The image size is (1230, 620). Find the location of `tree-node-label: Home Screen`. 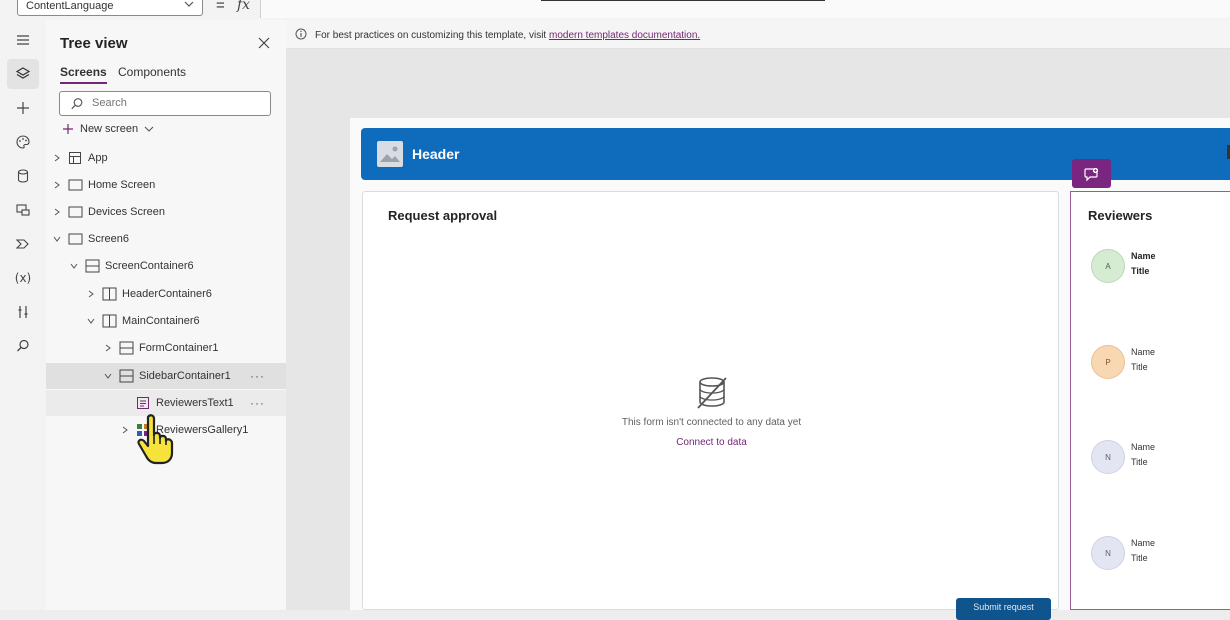

tree-node-label: Home Screen is located at coordinates (122, 185).